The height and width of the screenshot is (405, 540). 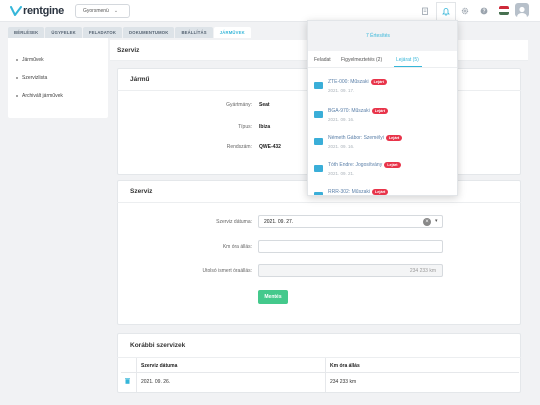 I want to click on previous-services-title: Korábbi szervizek, so click(x=158, y=345).